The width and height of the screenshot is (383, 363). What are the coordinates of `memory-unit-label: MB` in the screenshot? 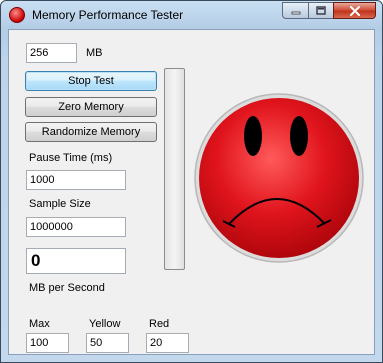 It's located at (94, 53).